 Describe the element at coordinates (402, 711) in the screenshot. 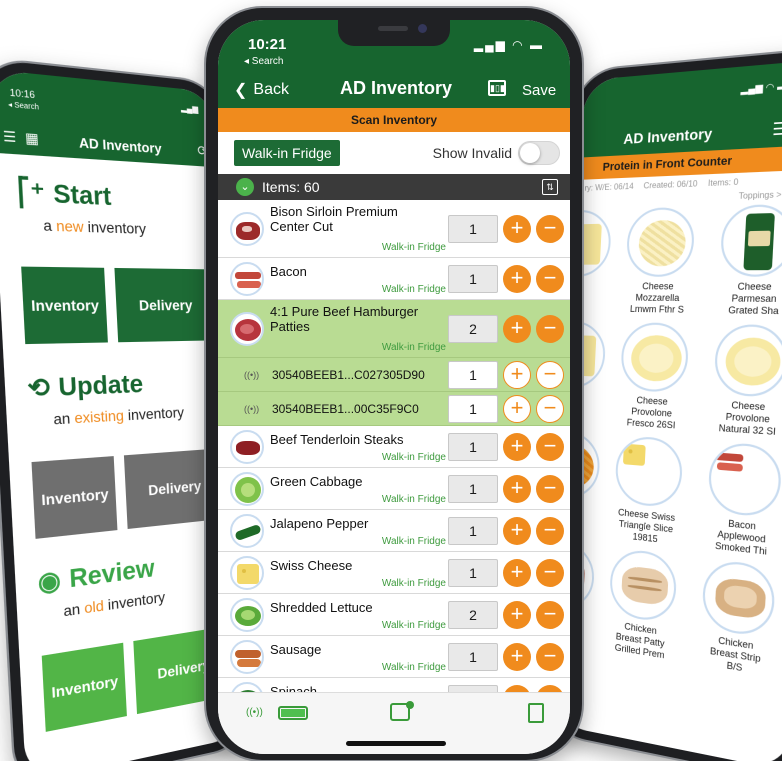

I see `reader-connect-icon` at that location.